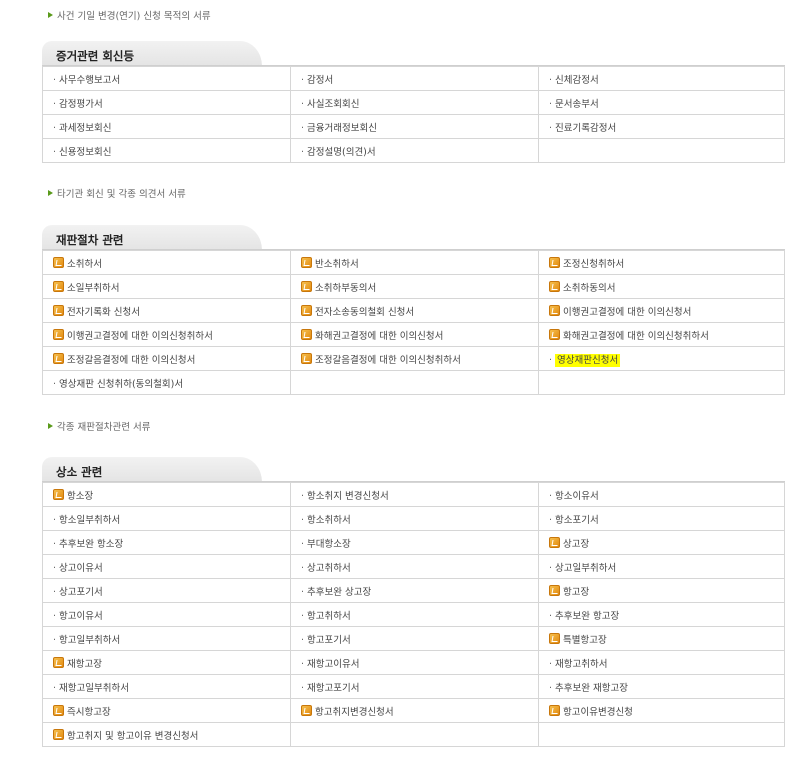  I want to click on table-cell: 즉시항고장, so click(166, 710).